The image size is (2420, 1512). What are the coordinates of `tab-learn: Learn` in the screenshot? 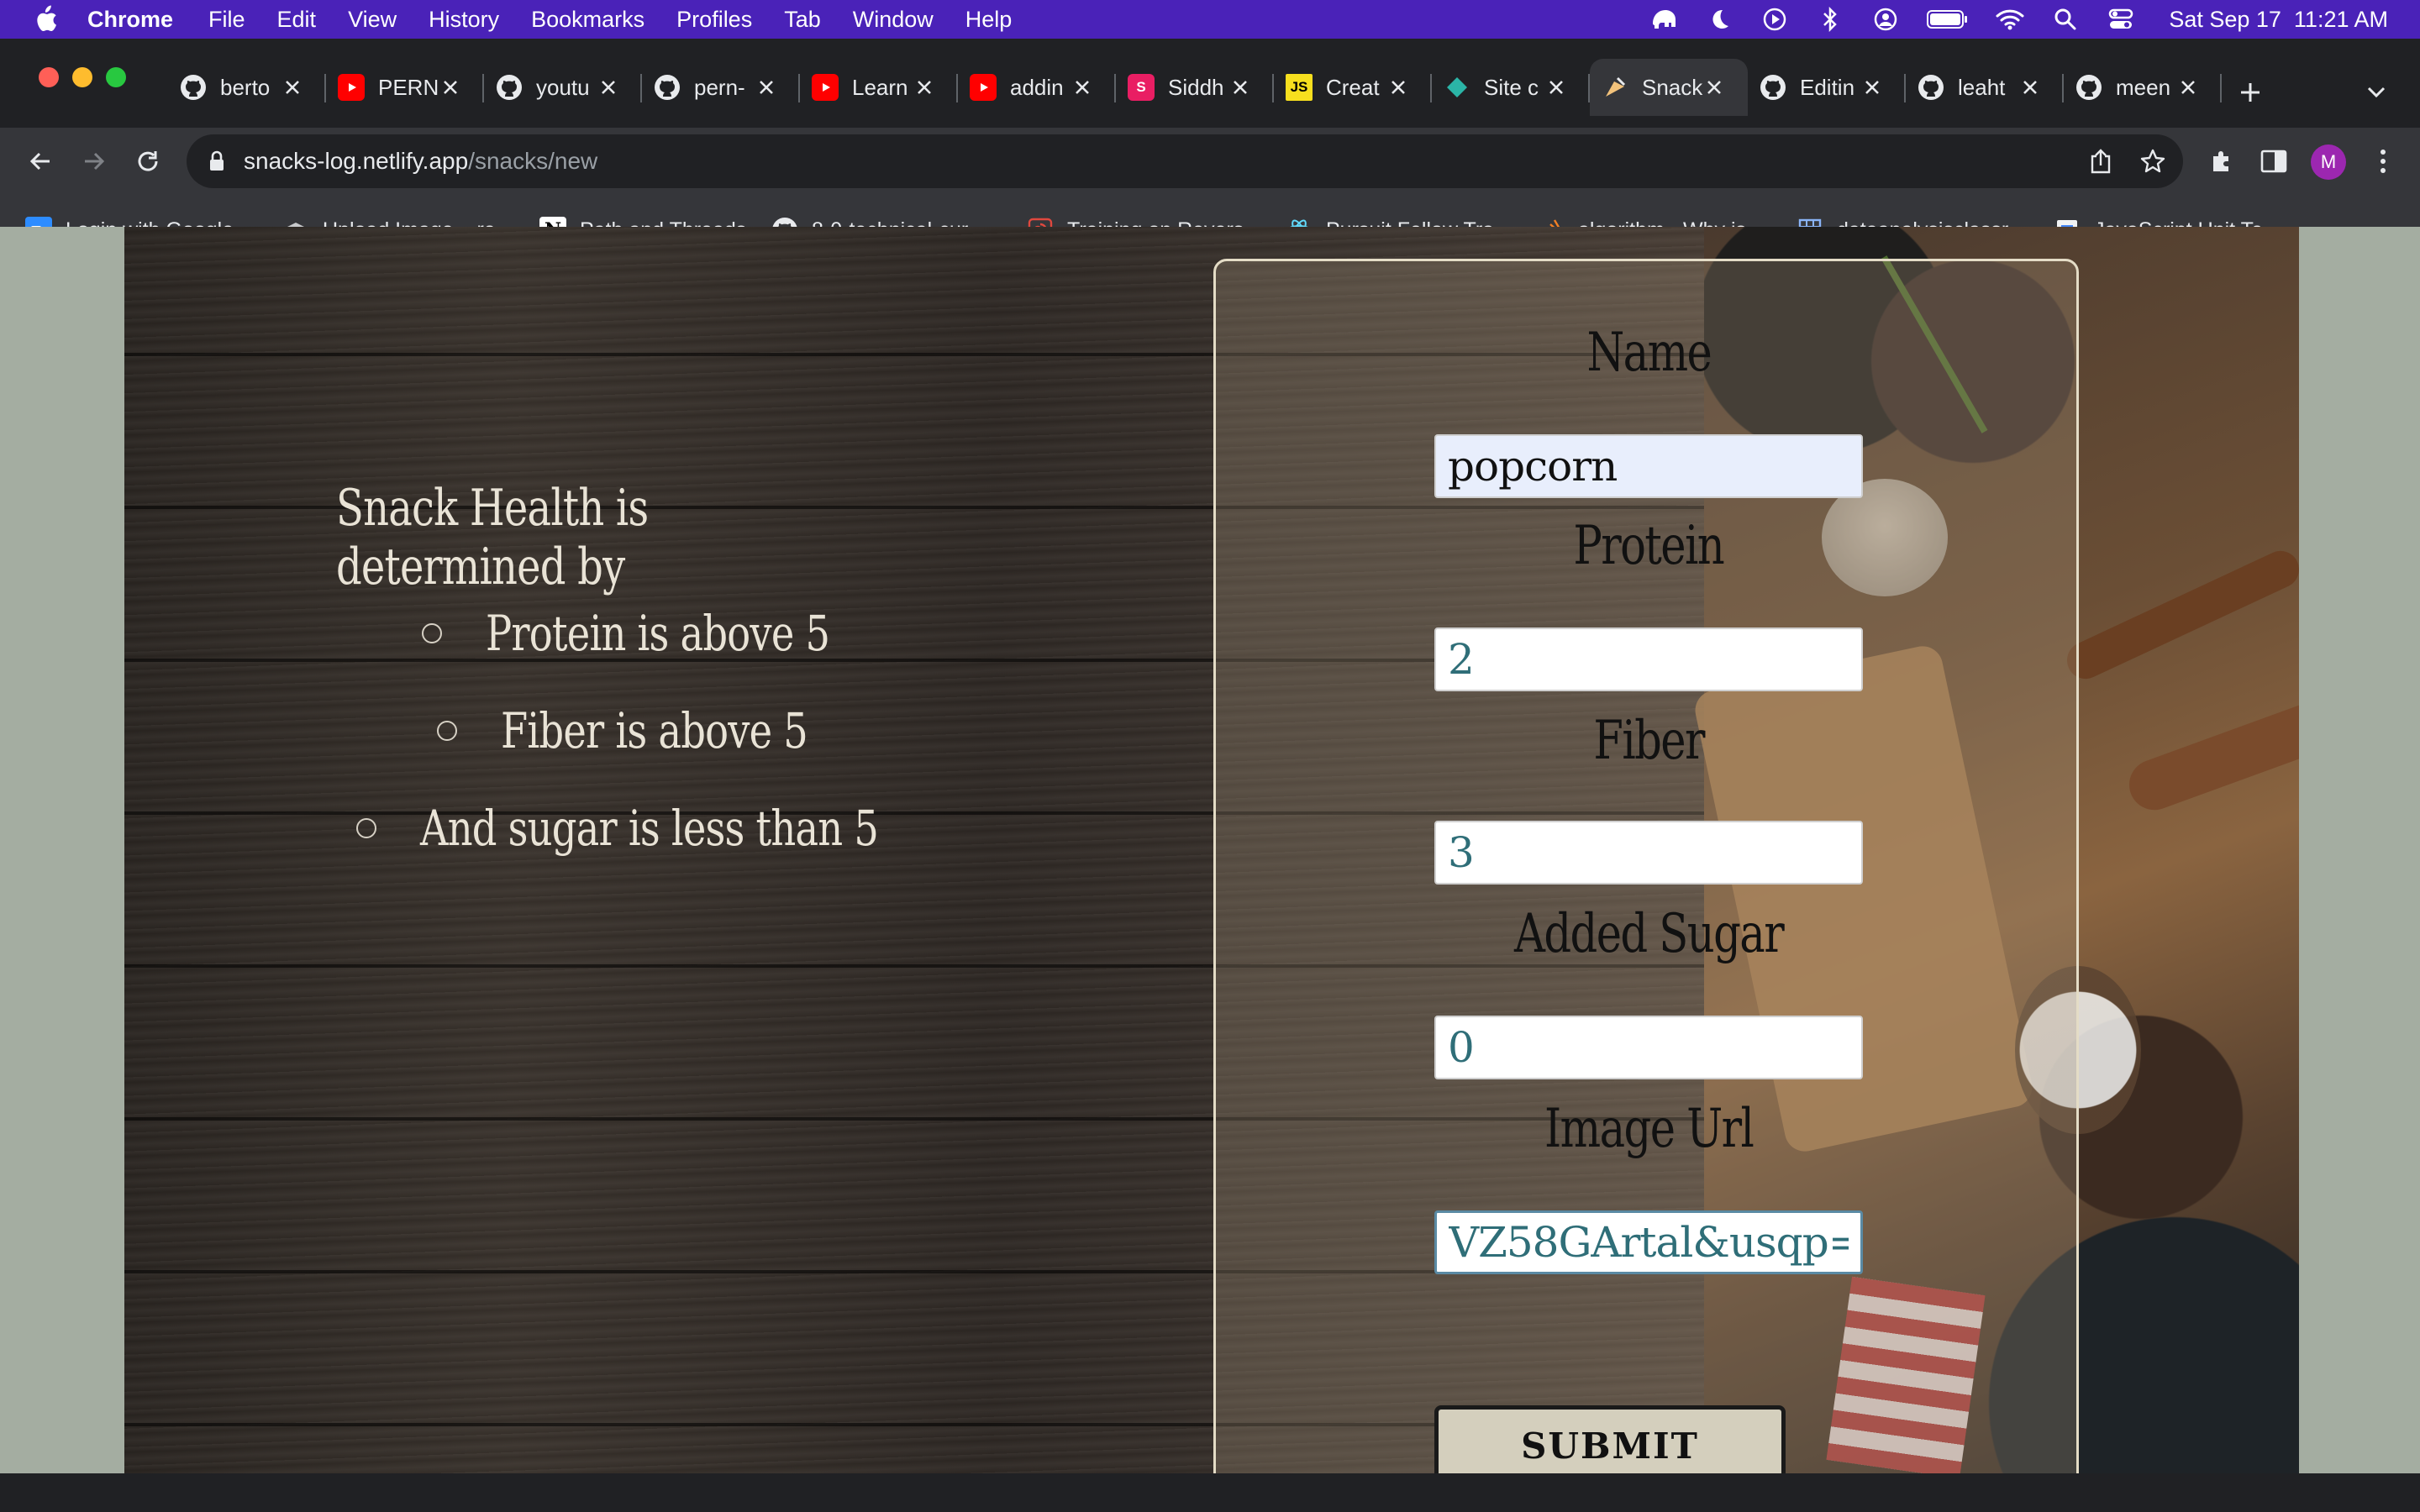 It's located at (879, 87).